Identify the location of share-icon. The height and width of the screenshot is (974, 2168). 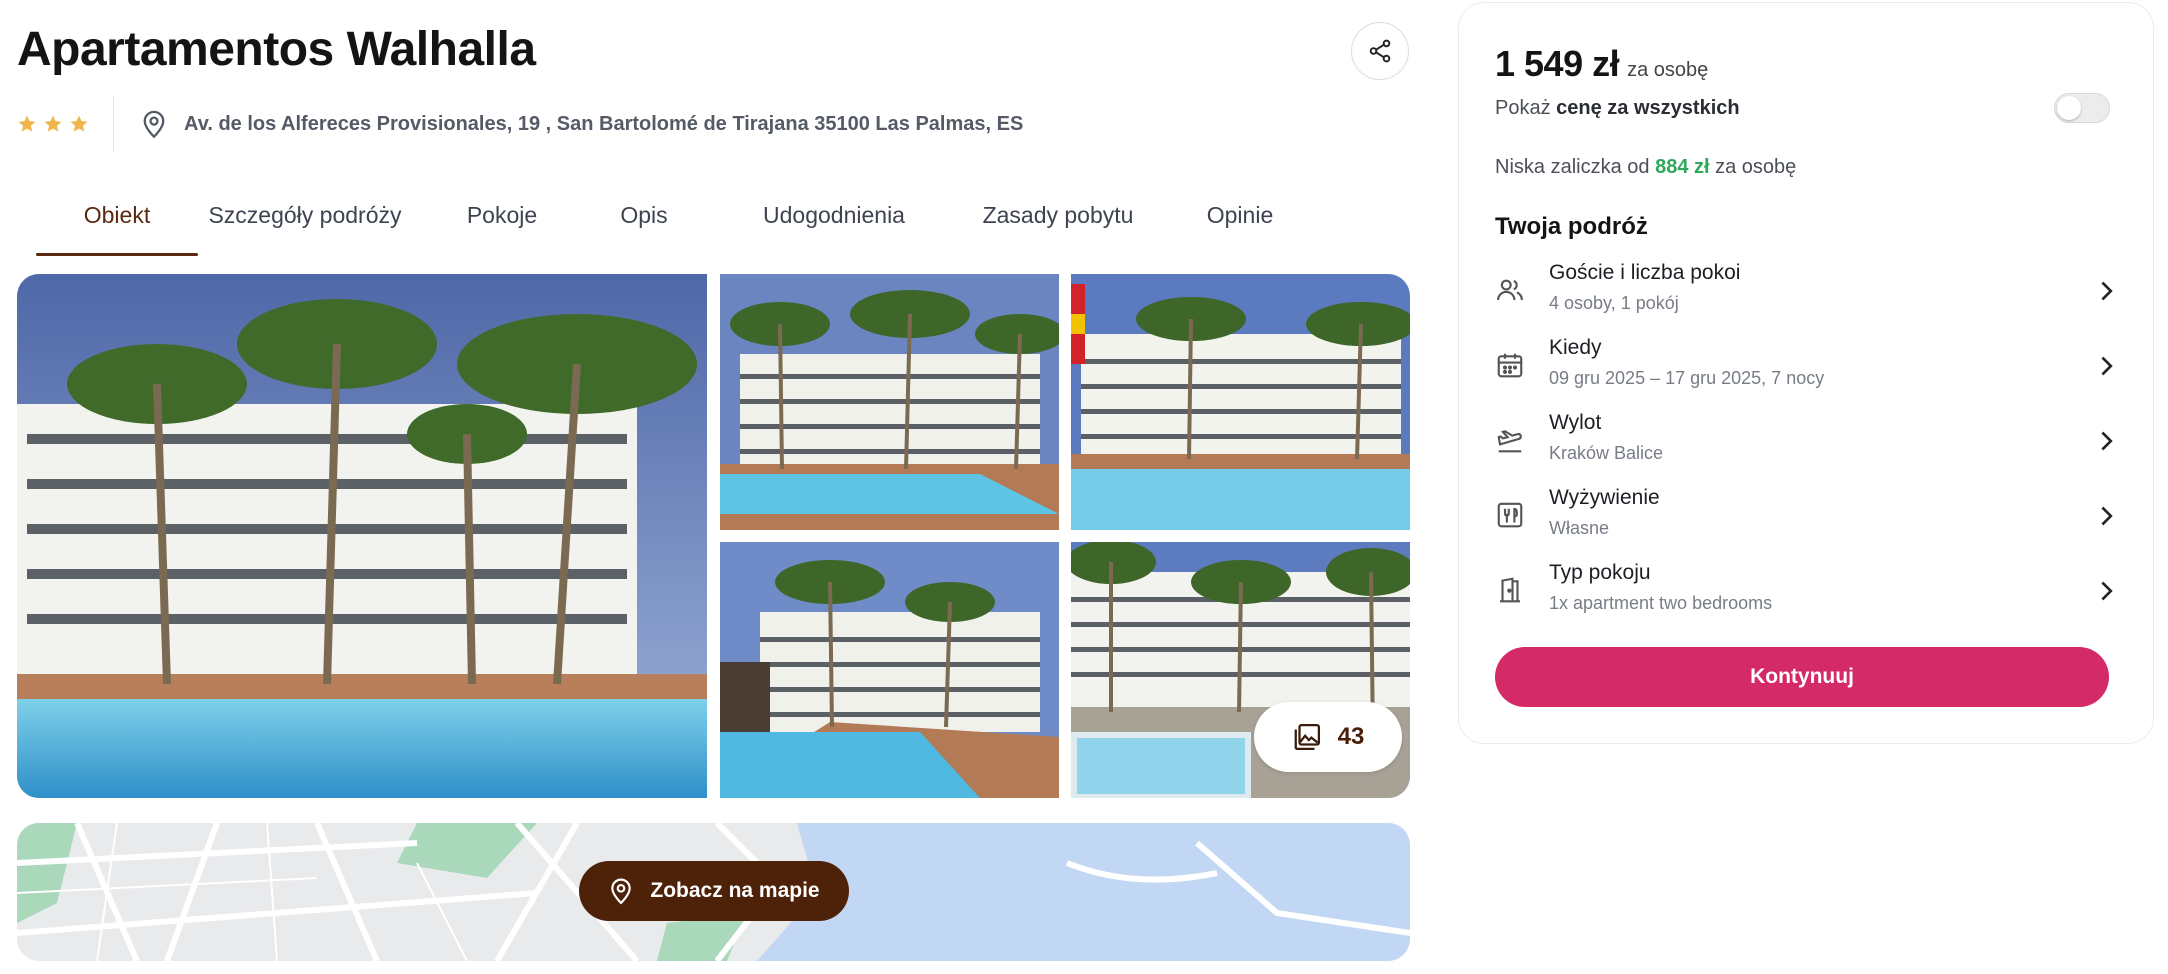
(1380, 51).